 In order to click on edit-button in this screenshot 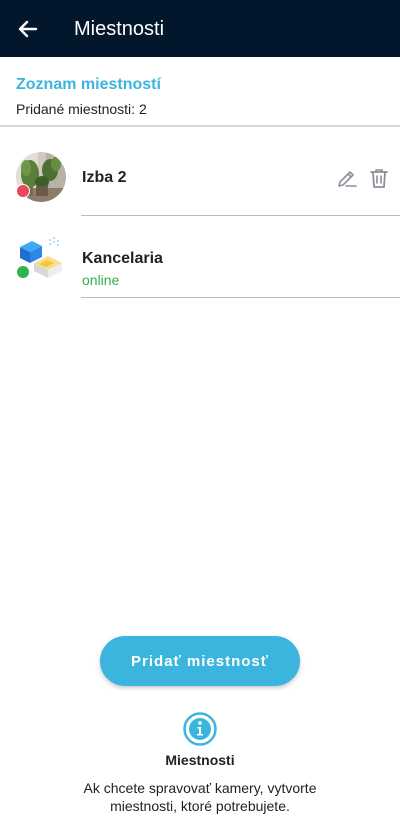, I will do `click(347, 178)`.